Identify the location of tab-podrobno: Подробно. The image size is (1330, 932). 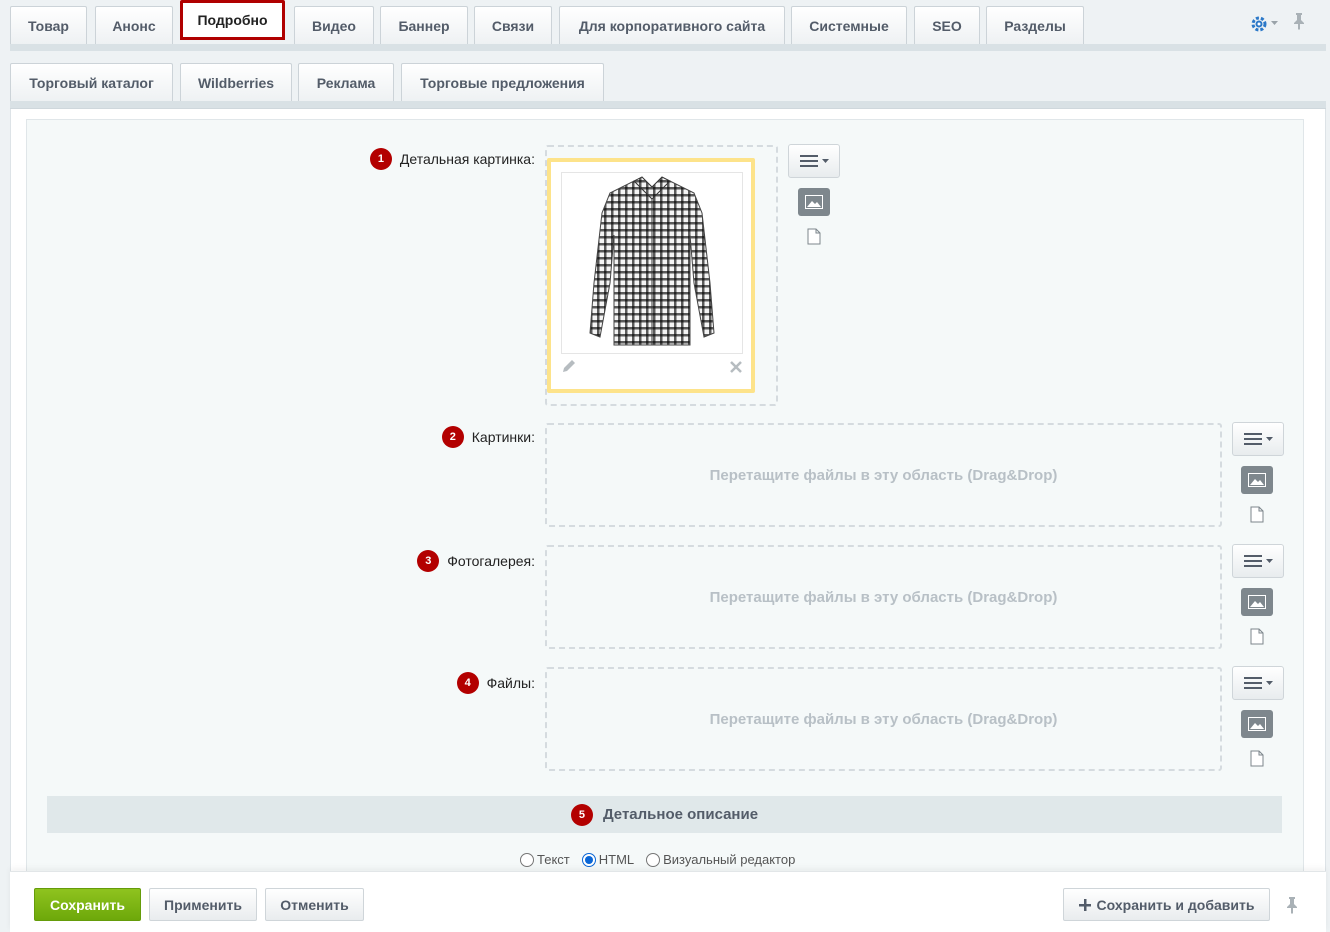
(232, 20).